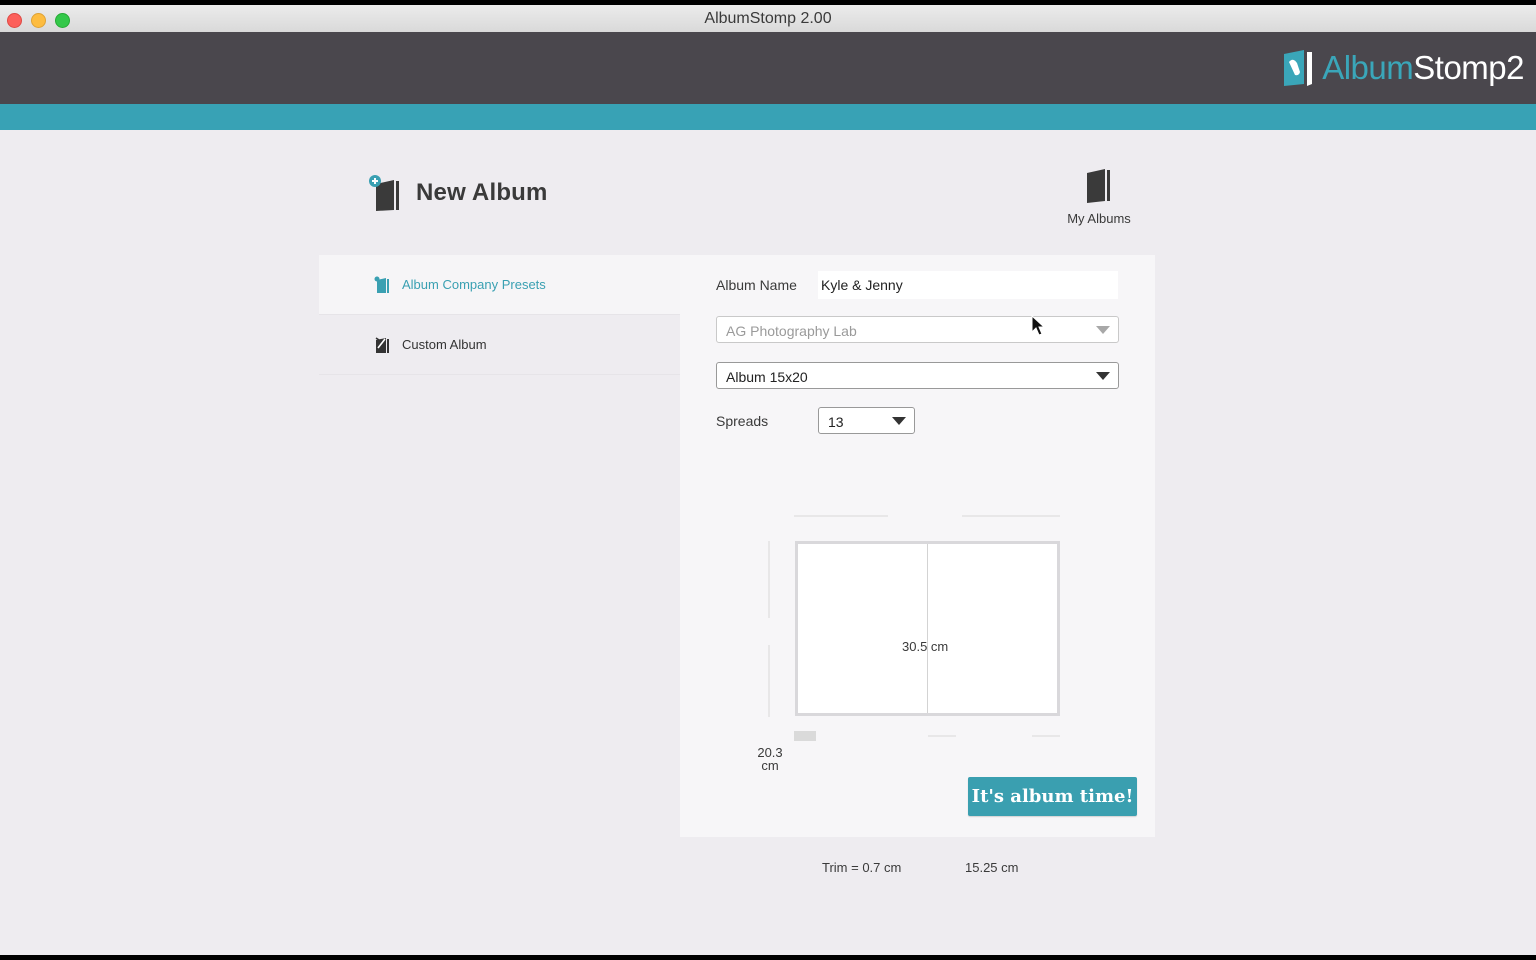  What do you see at coordinates (768, 68) in the screenshot?
I see `app-header: AlbumStomp2` at bounding box center [768, 68].